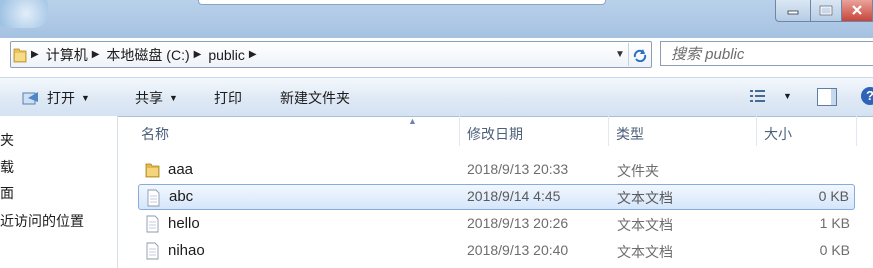 The height and width of the screenshot is (268, 873). I want to click on new-folder-button: 新建文件夹, so click(315, 98).